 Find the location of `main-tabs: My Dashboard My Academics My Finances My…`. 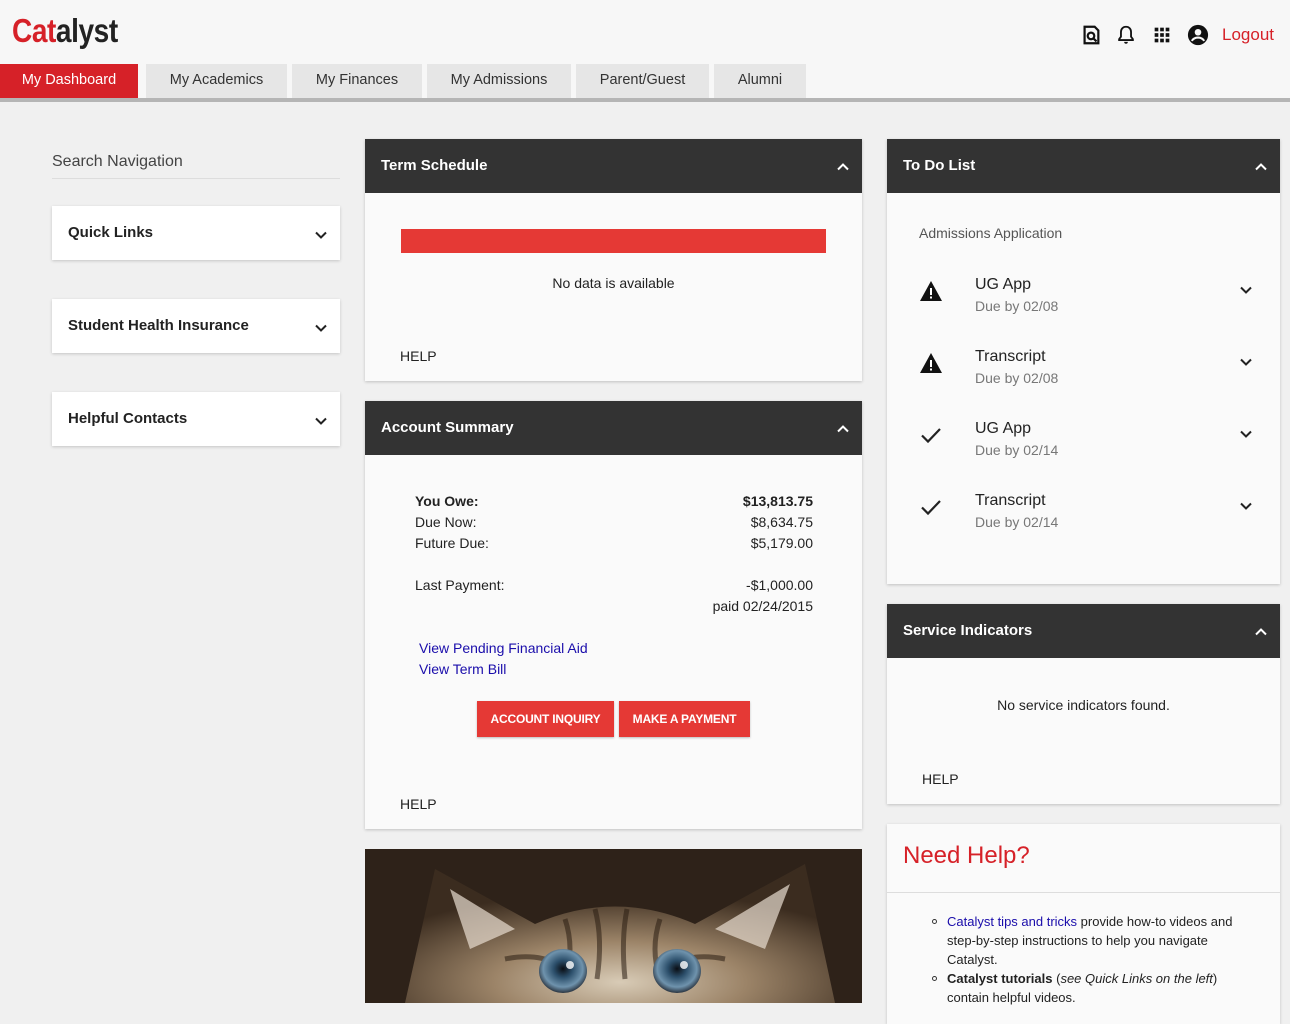

main-tabs: My Dashboard My Academics My Finances My… is located at coordinates (645, 81).